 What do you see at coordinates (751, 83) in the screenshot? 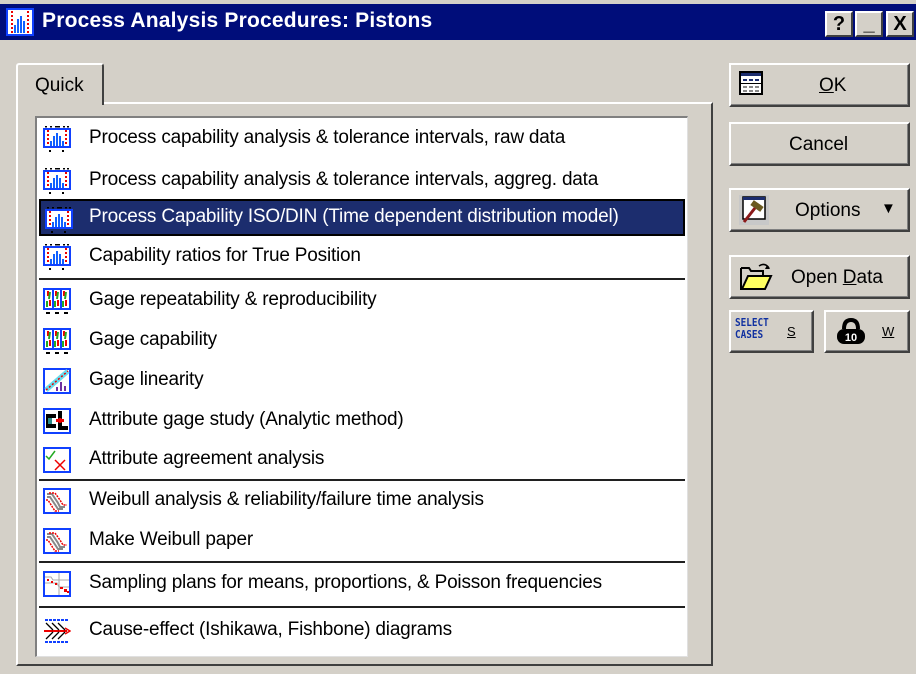
I see `spreadsheet-icon` at bounding box center [751, 83].